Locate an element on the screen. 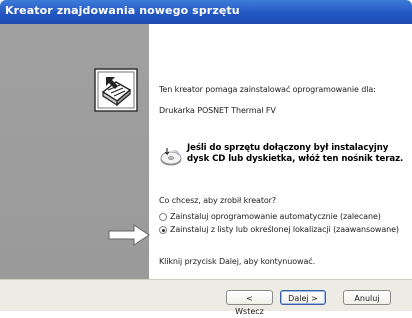 This screenshot has height=318, width=412. hardware-wizard-icon is located at coordinates (116, 90).